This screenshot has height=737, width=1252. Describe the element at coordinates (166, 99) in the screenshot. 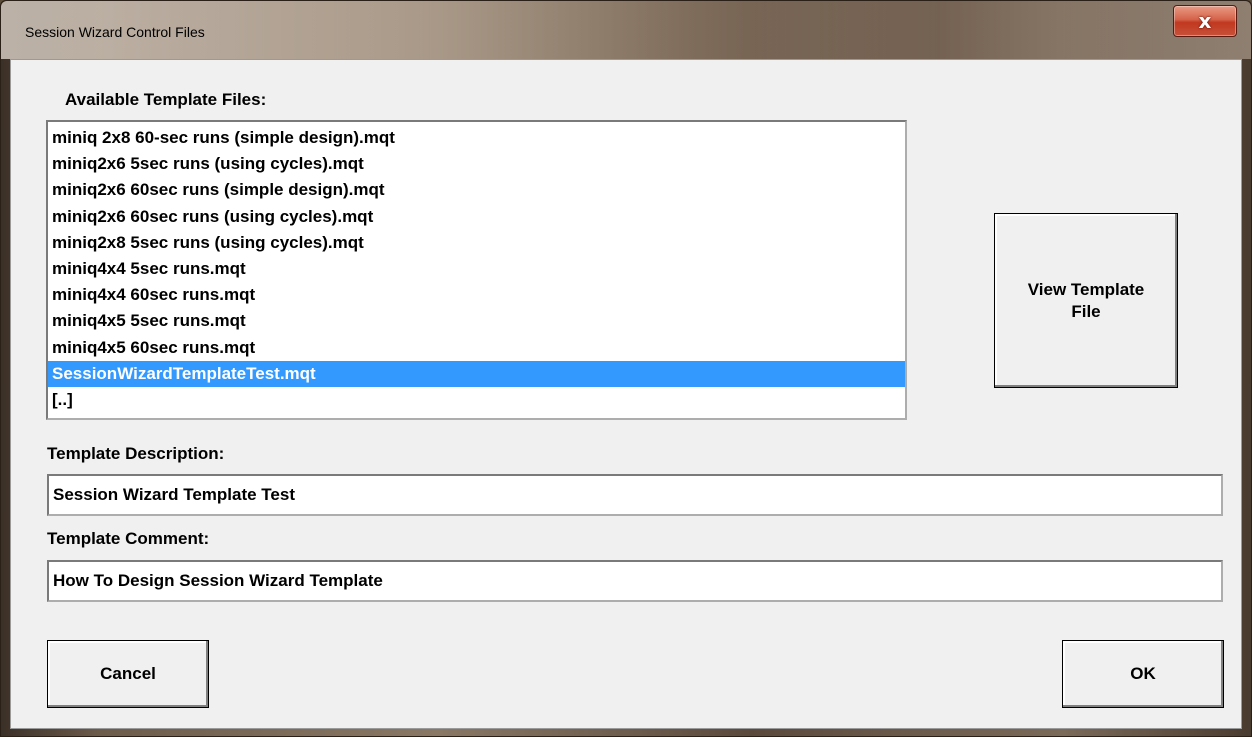

I see `available-files-label: Available Template Files:` at that location.